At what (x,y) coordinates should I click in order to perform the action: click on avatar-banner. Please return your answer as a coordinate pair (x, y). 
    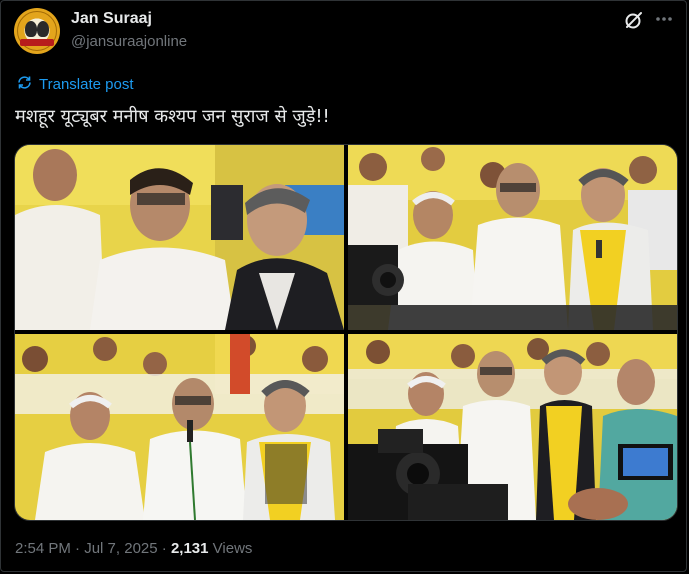
    Looking at the image, I should click on (37, 42).